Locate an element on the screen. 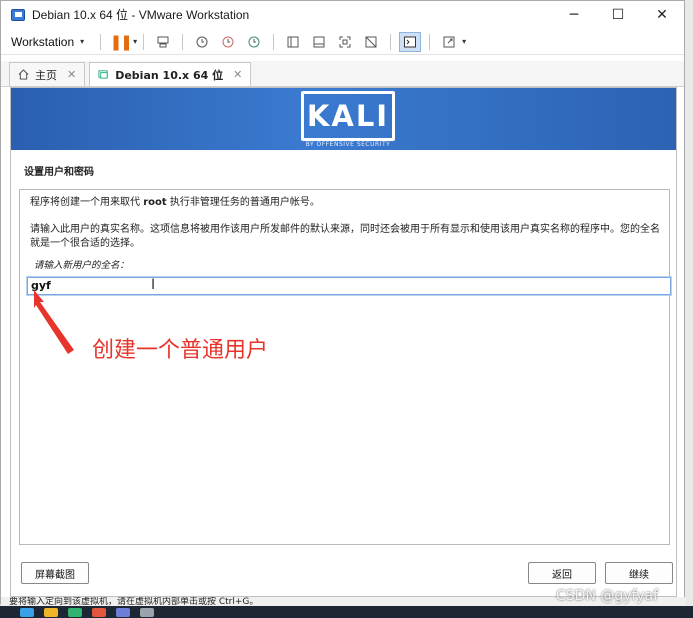  unity-button is located at coordinates (371, 42).